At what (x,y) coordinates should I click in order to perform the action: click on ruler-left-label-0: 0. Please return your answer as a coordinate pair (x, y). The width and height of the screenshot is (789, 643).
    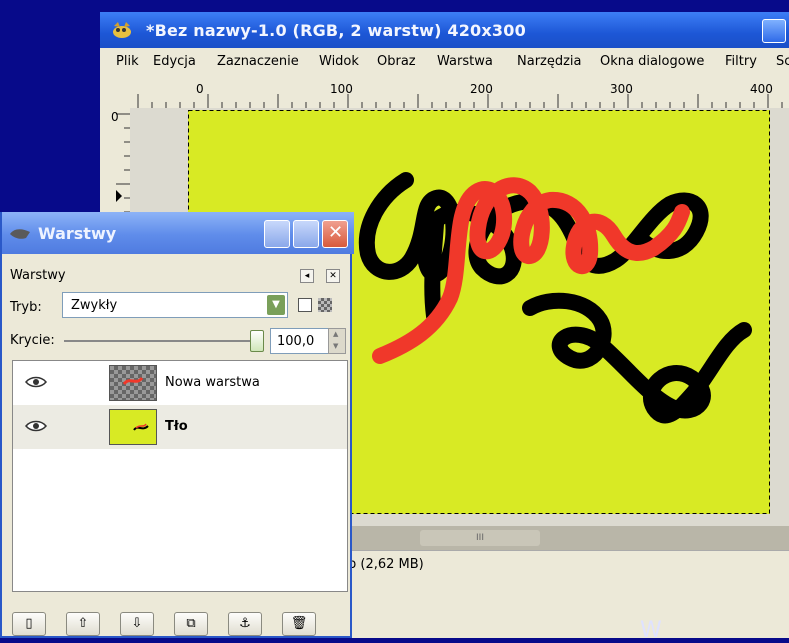
    Looking at the image, I should click on (115, 117).